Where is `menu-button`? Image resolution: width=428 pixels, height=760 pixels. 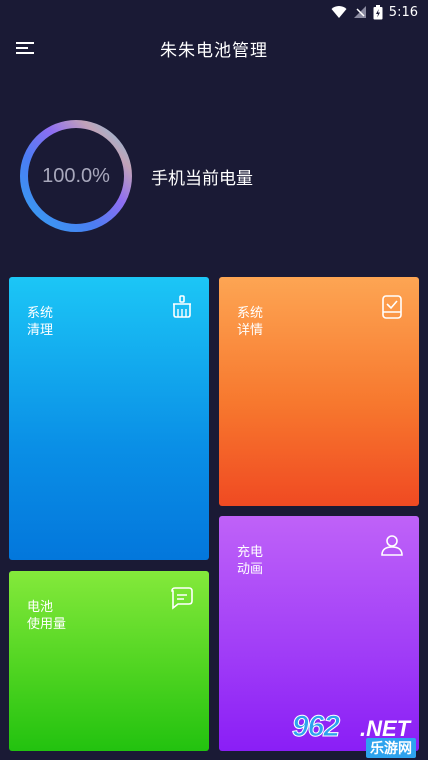 menu-button is located at coordinates (26, 48).